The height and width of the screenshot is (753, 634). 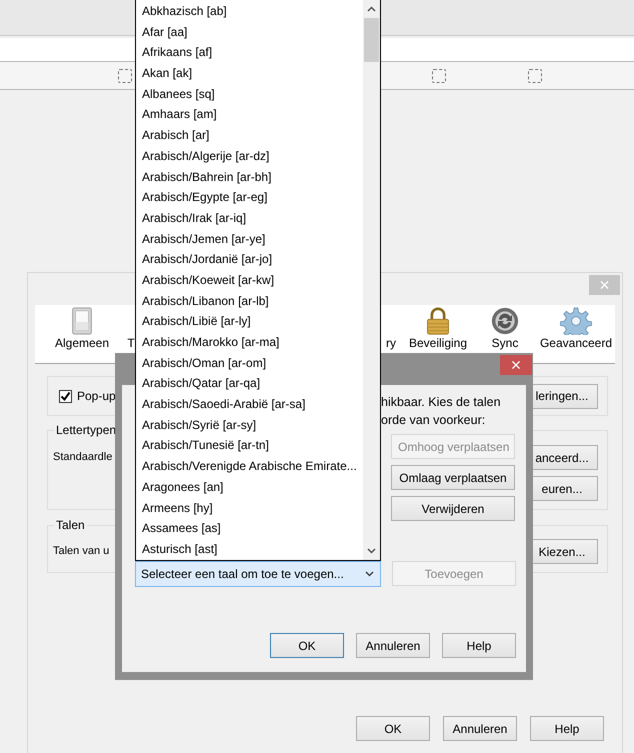 What do you see at coordinates (433, 420) in the screenshot?
I see `instruction-text: orde van voorkeur:` at bounding box center [433, 420].